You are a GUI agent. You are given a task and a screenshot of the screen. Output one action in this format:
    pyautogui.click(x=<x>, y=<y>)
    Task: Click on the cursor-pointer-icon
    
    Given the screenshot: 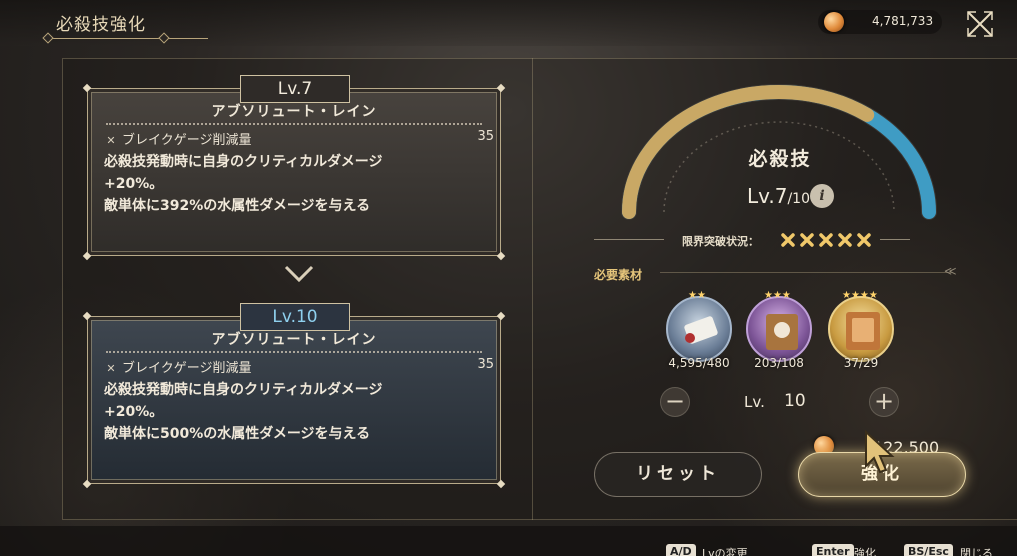 What is the action you would take?
    pyautogui.click(x=880, y=452)
    